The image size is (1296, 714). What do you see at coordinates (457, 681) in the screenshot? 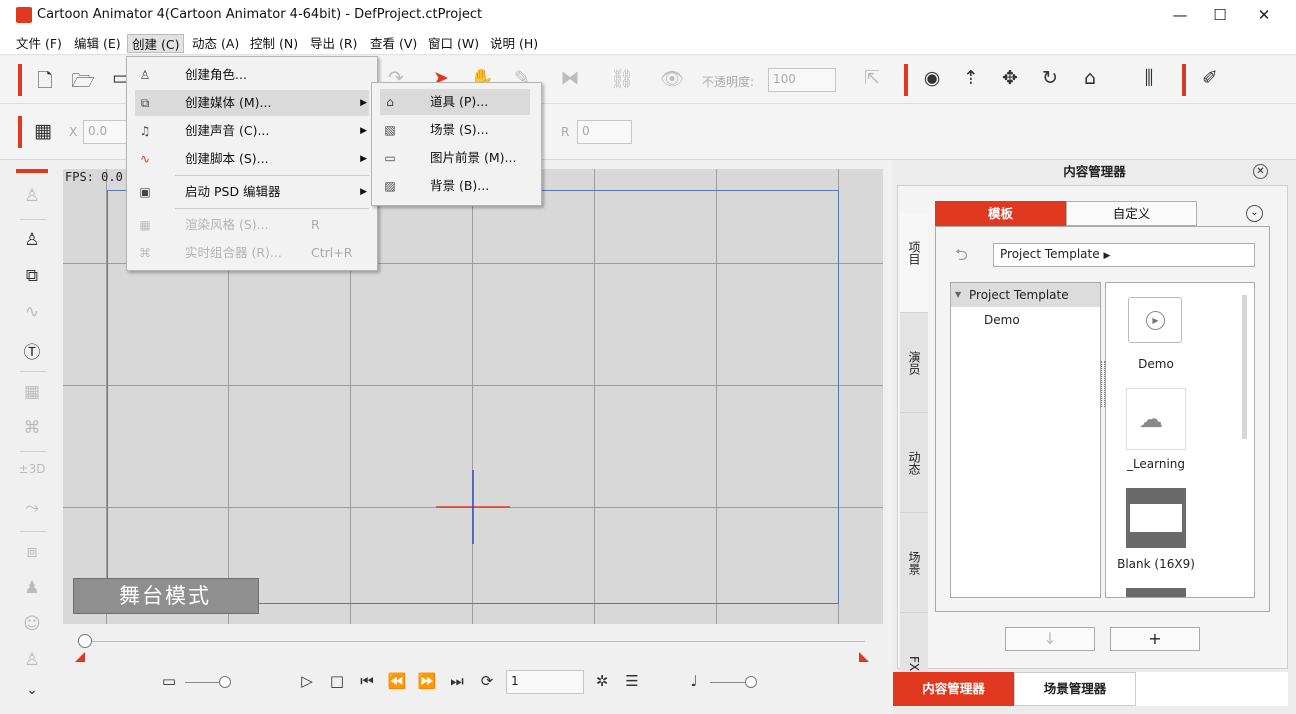
I see `last-frame-icon: ⏭` at bounding box center [457, 681].